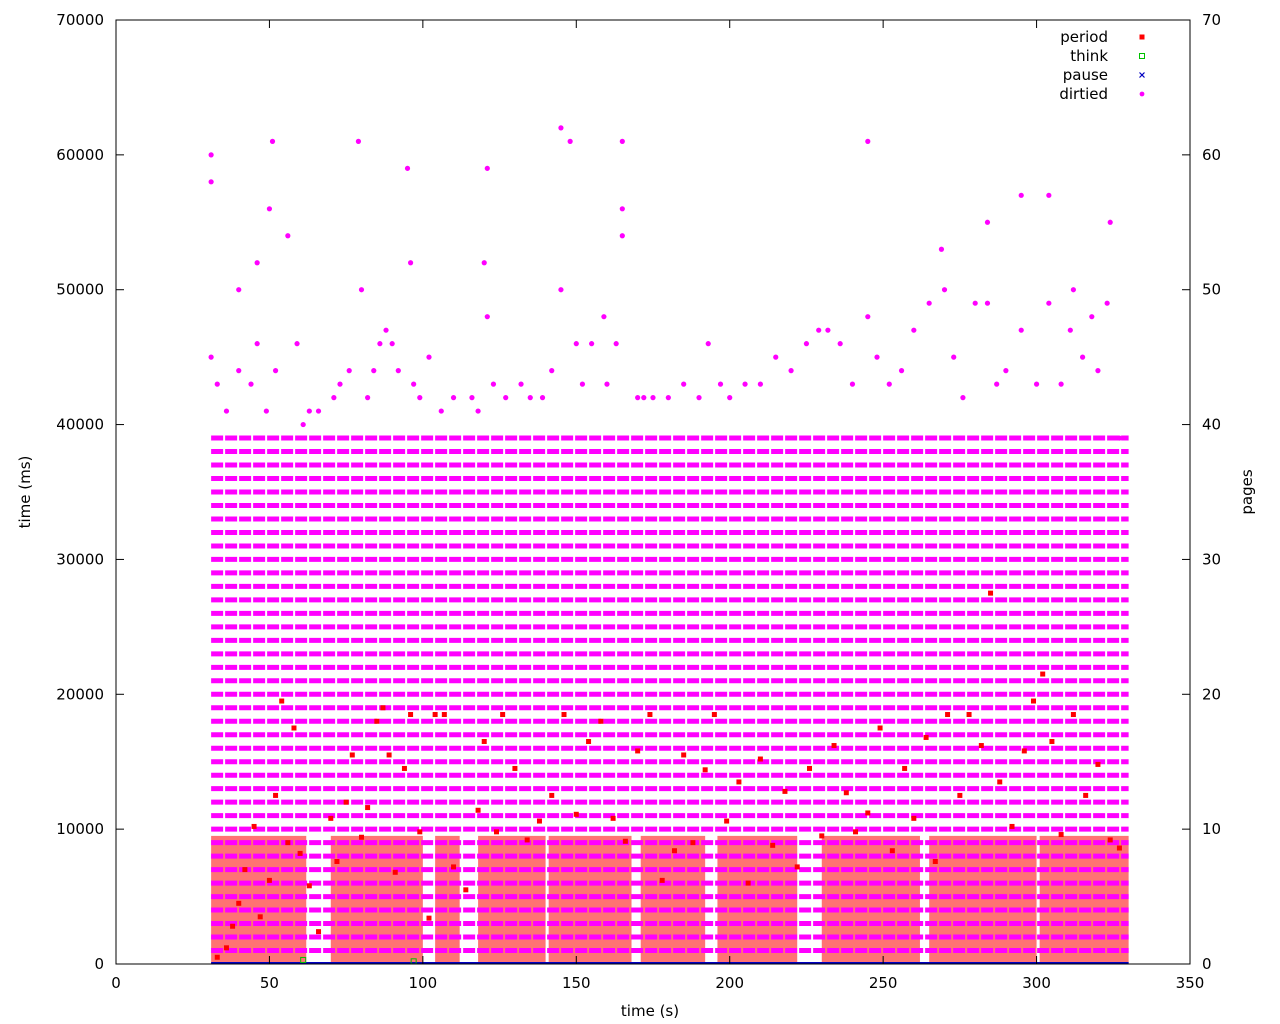 The image size is (1280, 1024). What do you see at coordinates (269, 983) in the screenshot?
I see `x-tick-label: 50` at bounding box center [269, 983].